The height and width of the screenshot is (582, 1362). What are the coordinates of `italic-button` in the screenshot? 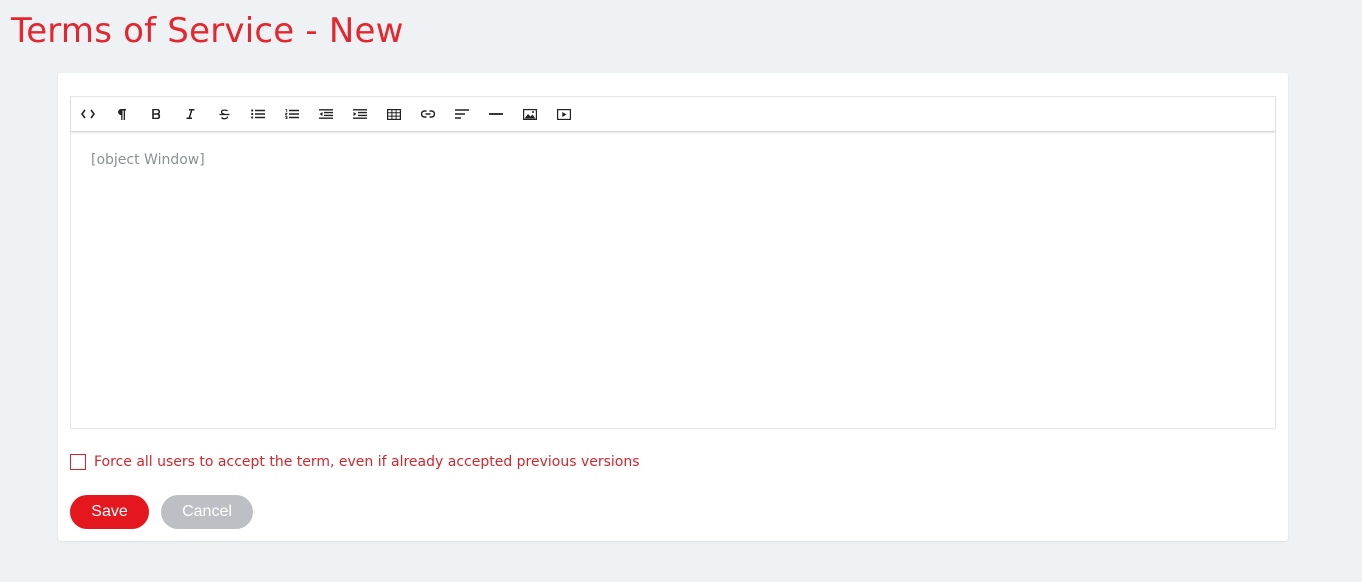 It's located at (190, 114).